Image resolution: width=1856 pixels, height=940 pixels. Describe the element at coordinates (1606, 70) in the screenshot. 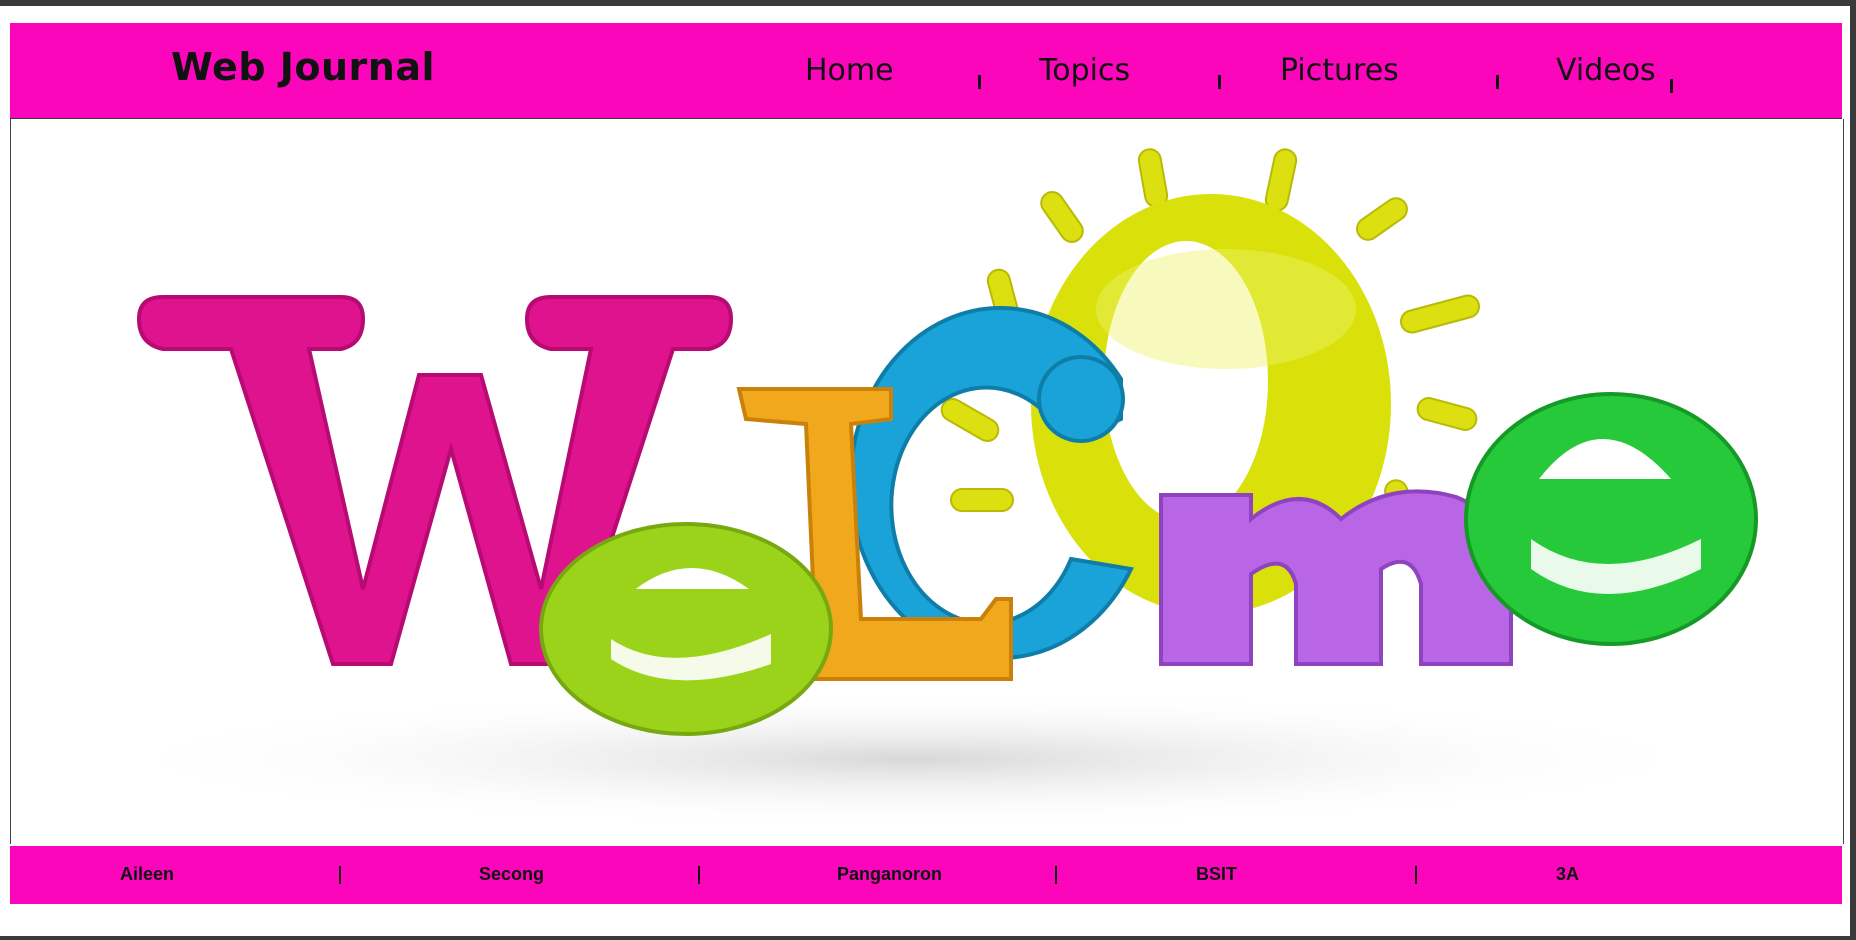

I see `nav-videos: Videos` at that location.